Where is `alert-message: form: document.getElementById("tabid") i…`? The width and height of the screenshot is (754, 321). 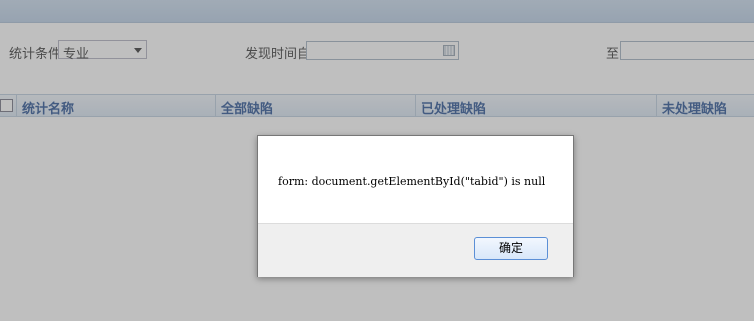
alert-message: form: document.getElementById("tabid") i… is located at coordinates (412, 181).